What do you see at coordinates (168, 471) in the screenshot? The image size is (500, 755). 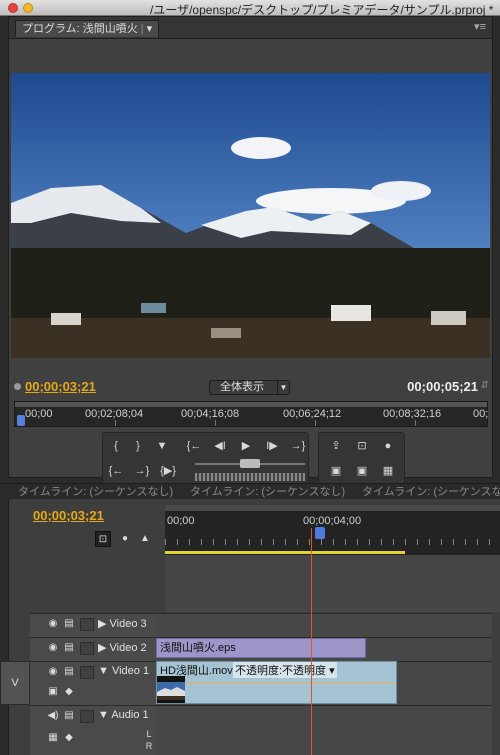 I see `safe-margins-button: {▶}` at bounding box center [168, 471].